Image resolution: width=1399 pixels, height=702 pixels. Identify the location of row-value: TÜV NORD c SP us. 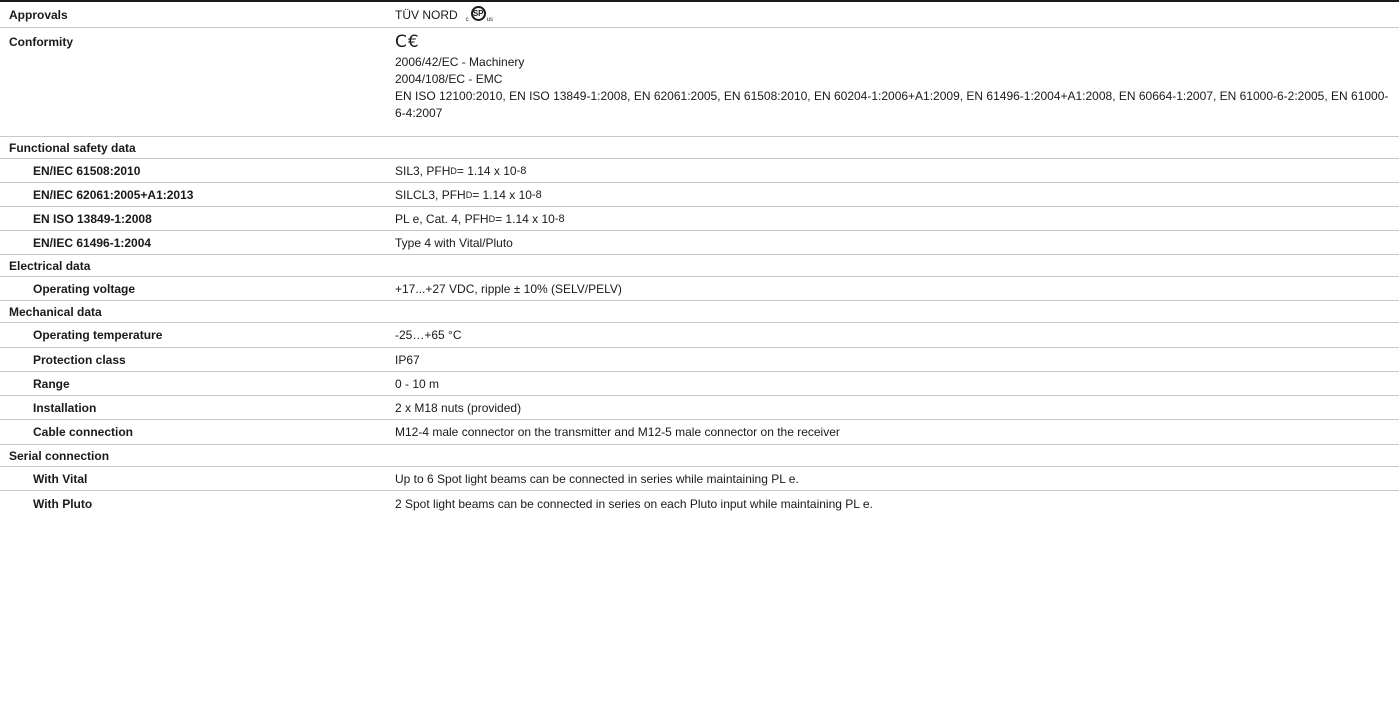
(897, 14).